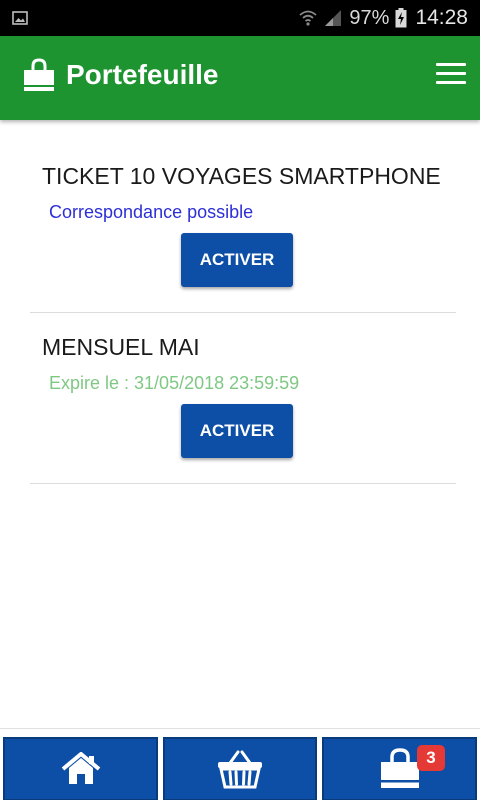 This screenshot has height=800, width=480. I want to click on wifi-icon, so click(308, 18).